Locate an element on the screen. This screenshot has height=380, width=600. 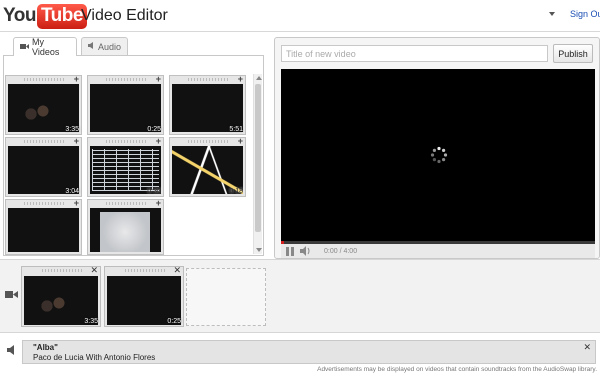
video-title-input is located at coordinates (414, 53).